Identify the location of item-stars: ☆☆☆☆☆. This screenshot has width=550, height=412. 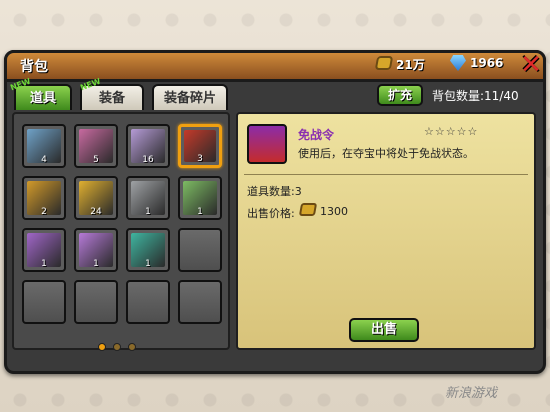
(451, 131).